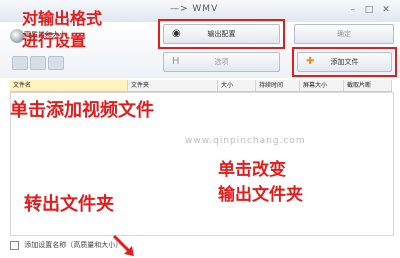  I want to click on ok-button: 确定, so click(344, 34).